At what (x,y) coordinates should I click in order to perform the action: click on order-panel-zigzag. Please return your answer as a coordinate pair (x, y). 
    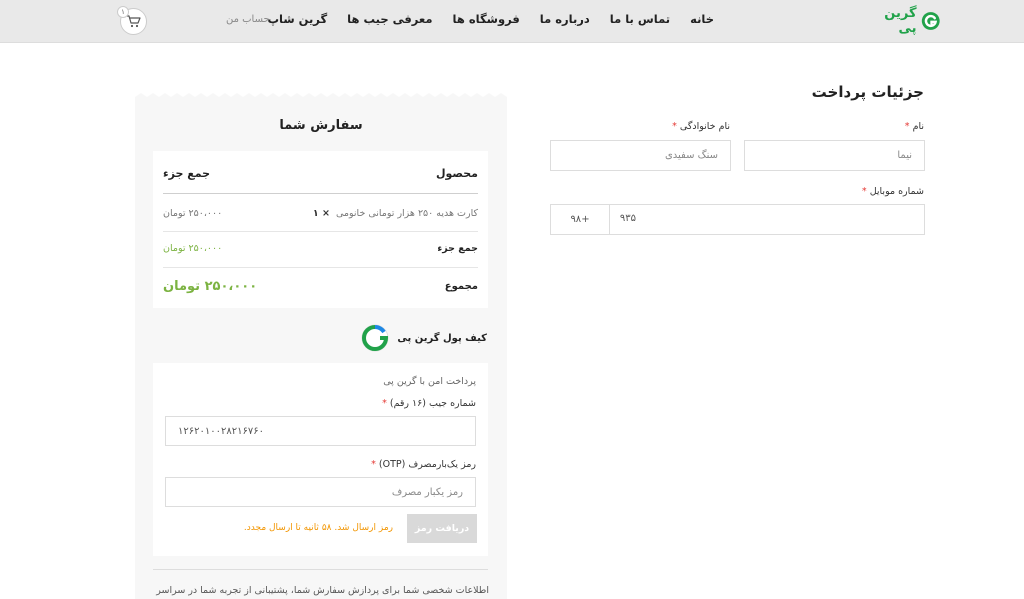
    Looking at the image, I should click on (321, 98).